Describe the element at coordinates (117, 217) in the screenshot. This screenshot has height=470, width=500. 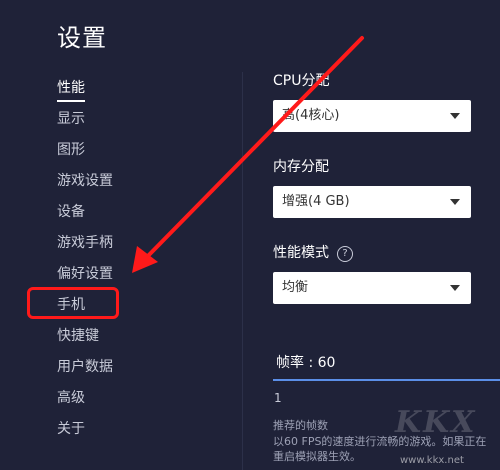
I see `sidebar-item-device: 设备` at that location.